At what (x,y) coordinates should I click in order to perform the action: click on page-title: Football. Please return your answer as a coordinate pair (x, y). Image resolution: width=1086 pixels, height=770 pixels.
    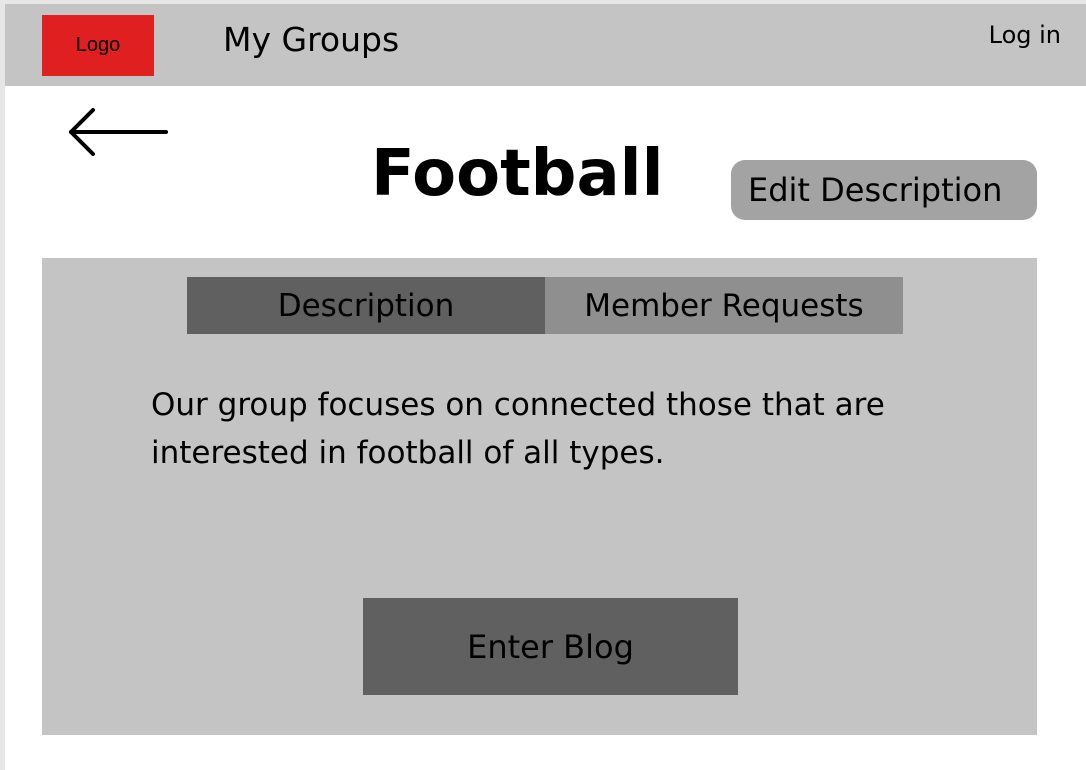
    Looking at the image, I should click on (517, 174).